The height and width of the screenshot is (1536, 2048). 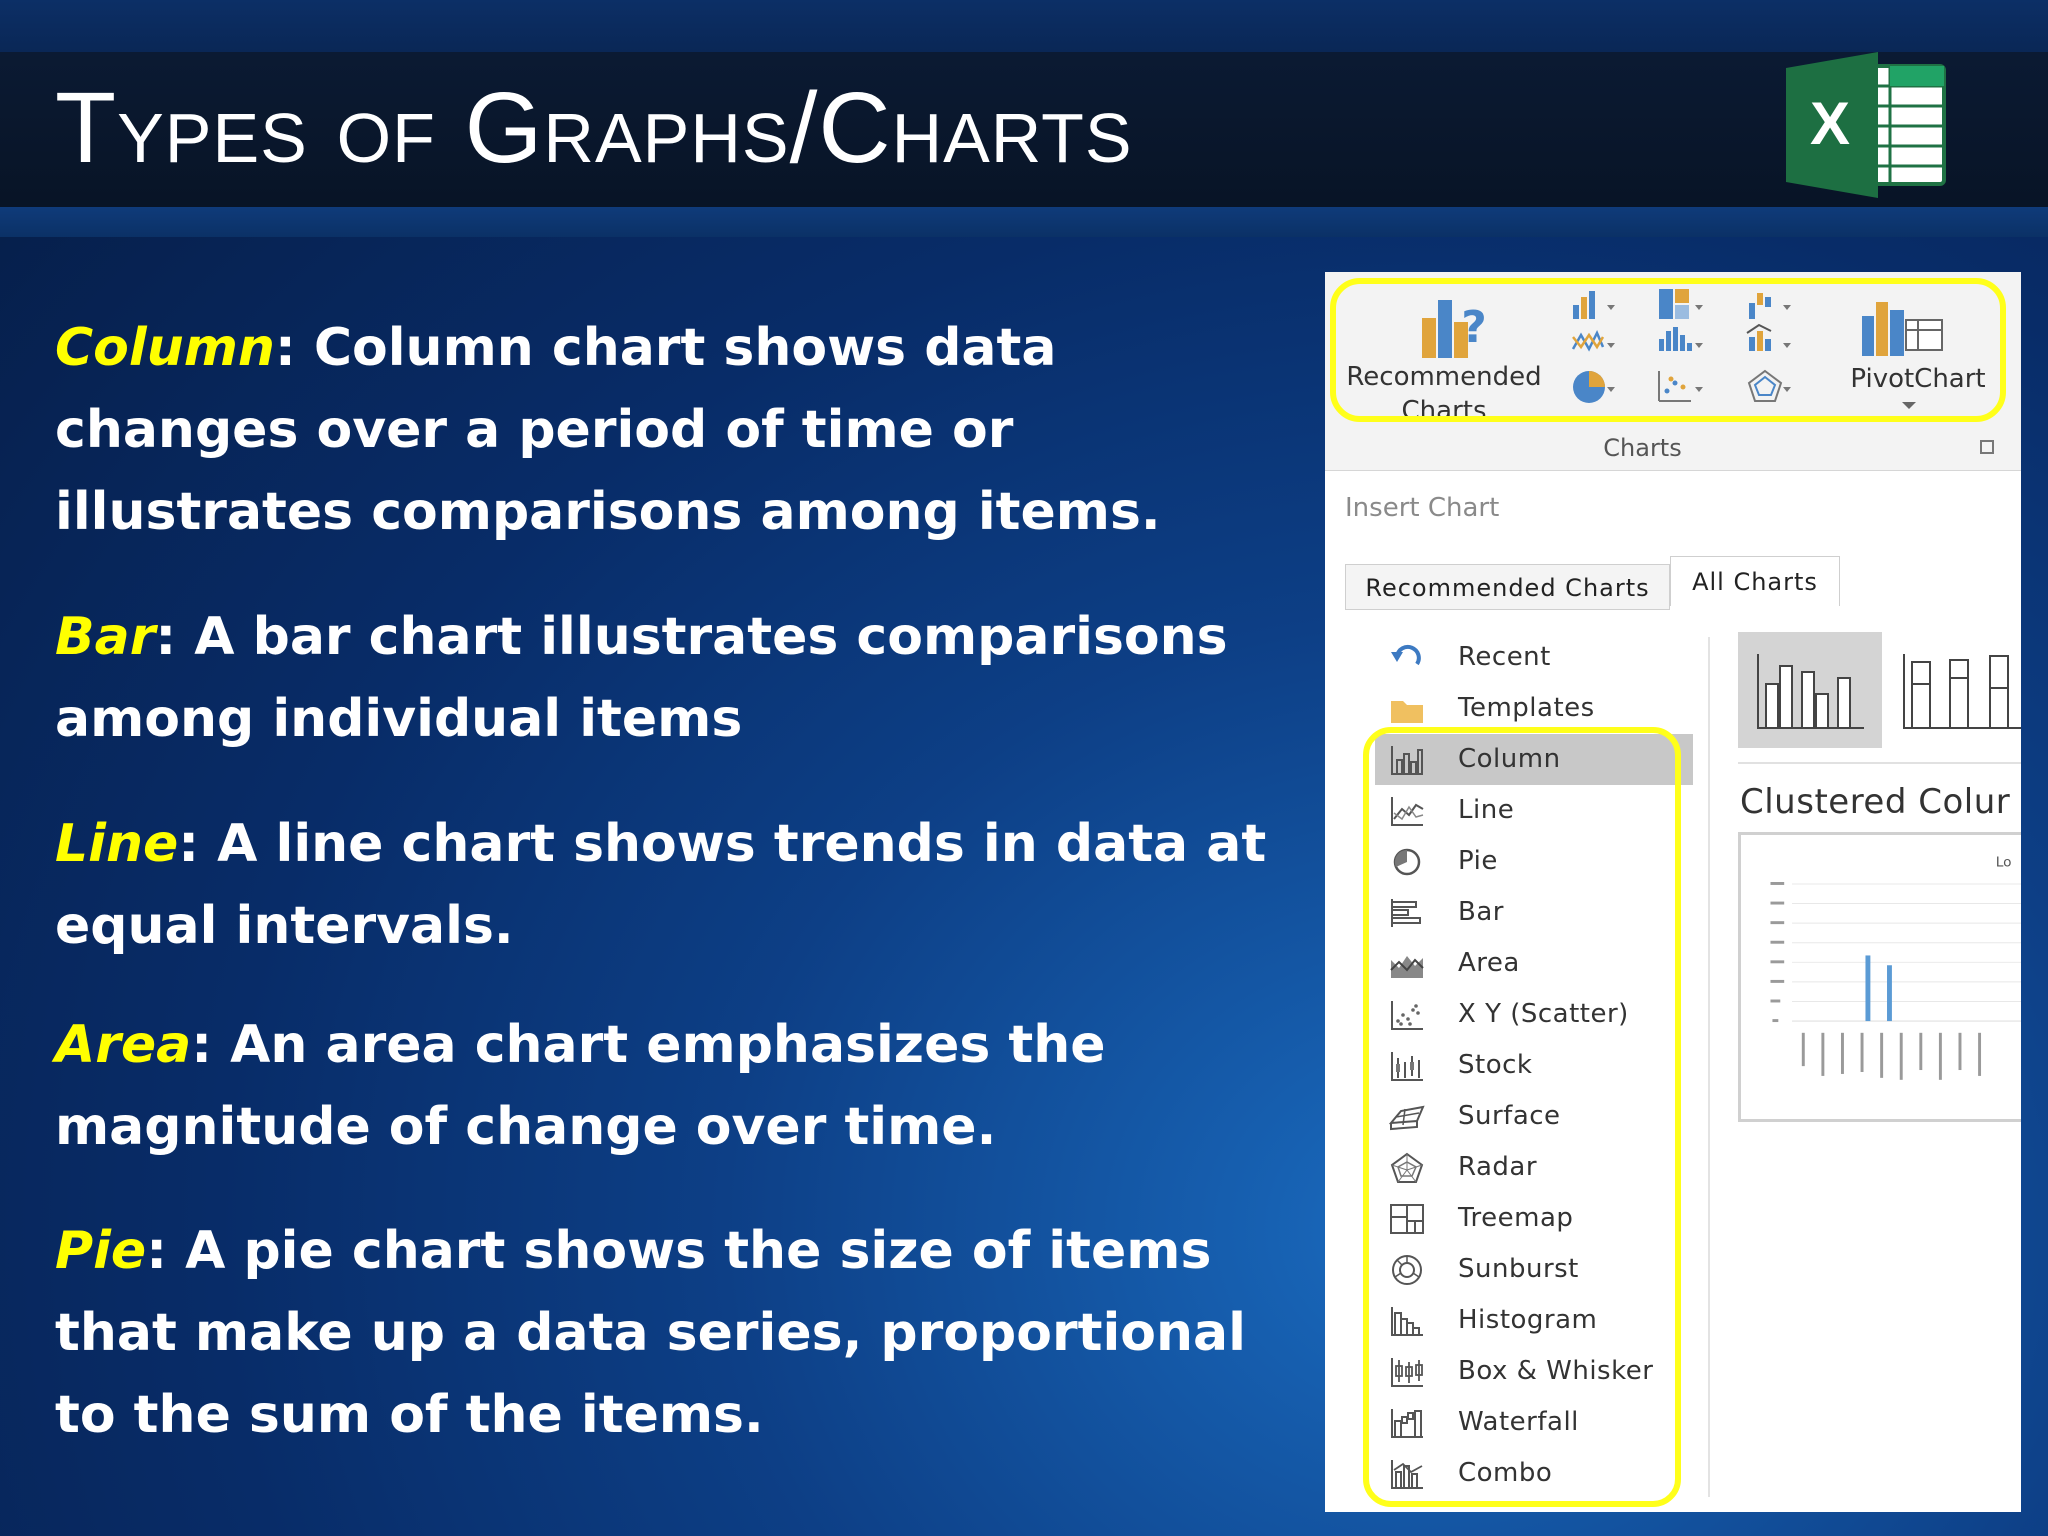 I want to click on excel-logo: X, so click(x=1866, y=125).